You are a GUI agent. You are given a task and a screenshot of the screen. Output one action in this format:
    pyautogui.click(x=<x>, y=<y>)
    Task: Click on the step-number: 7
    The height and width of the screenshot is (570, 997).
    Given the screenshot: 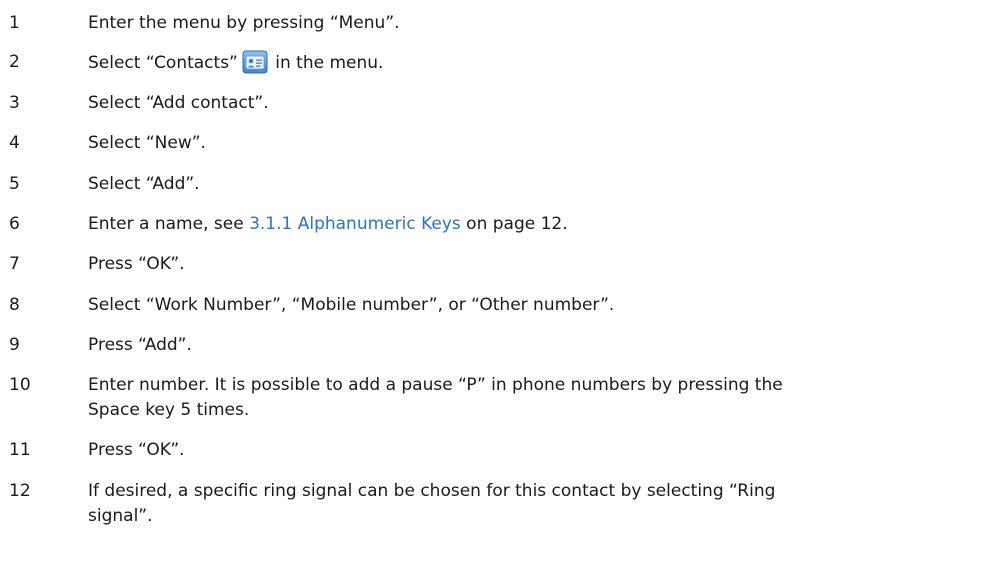 What is the action you would take?
    pyautogui.click(x=14, y=264)
    